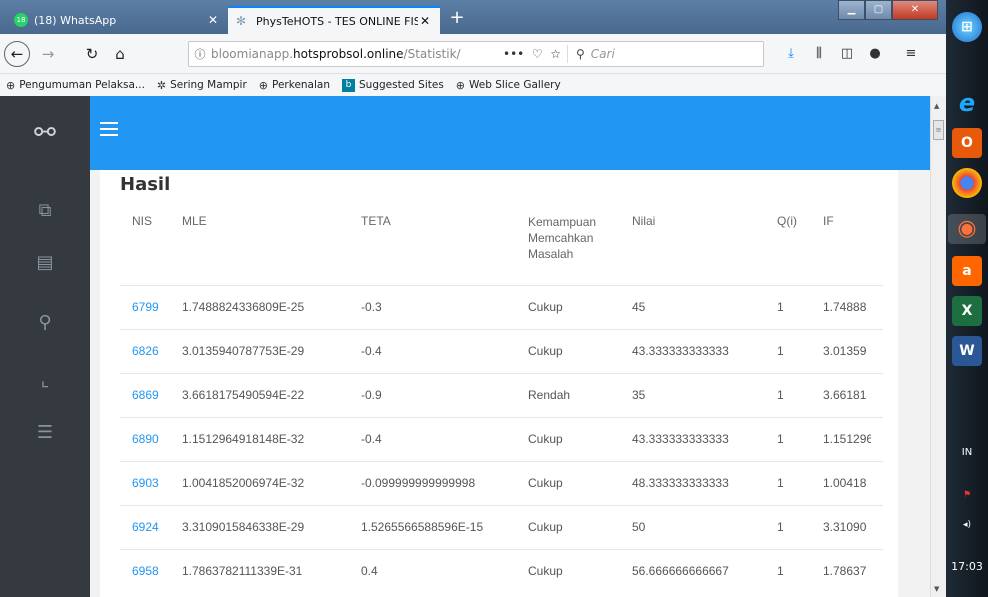  Describe the element at coordinates (17, 54) in the screenshot. I see `back-button: ←` at that location.